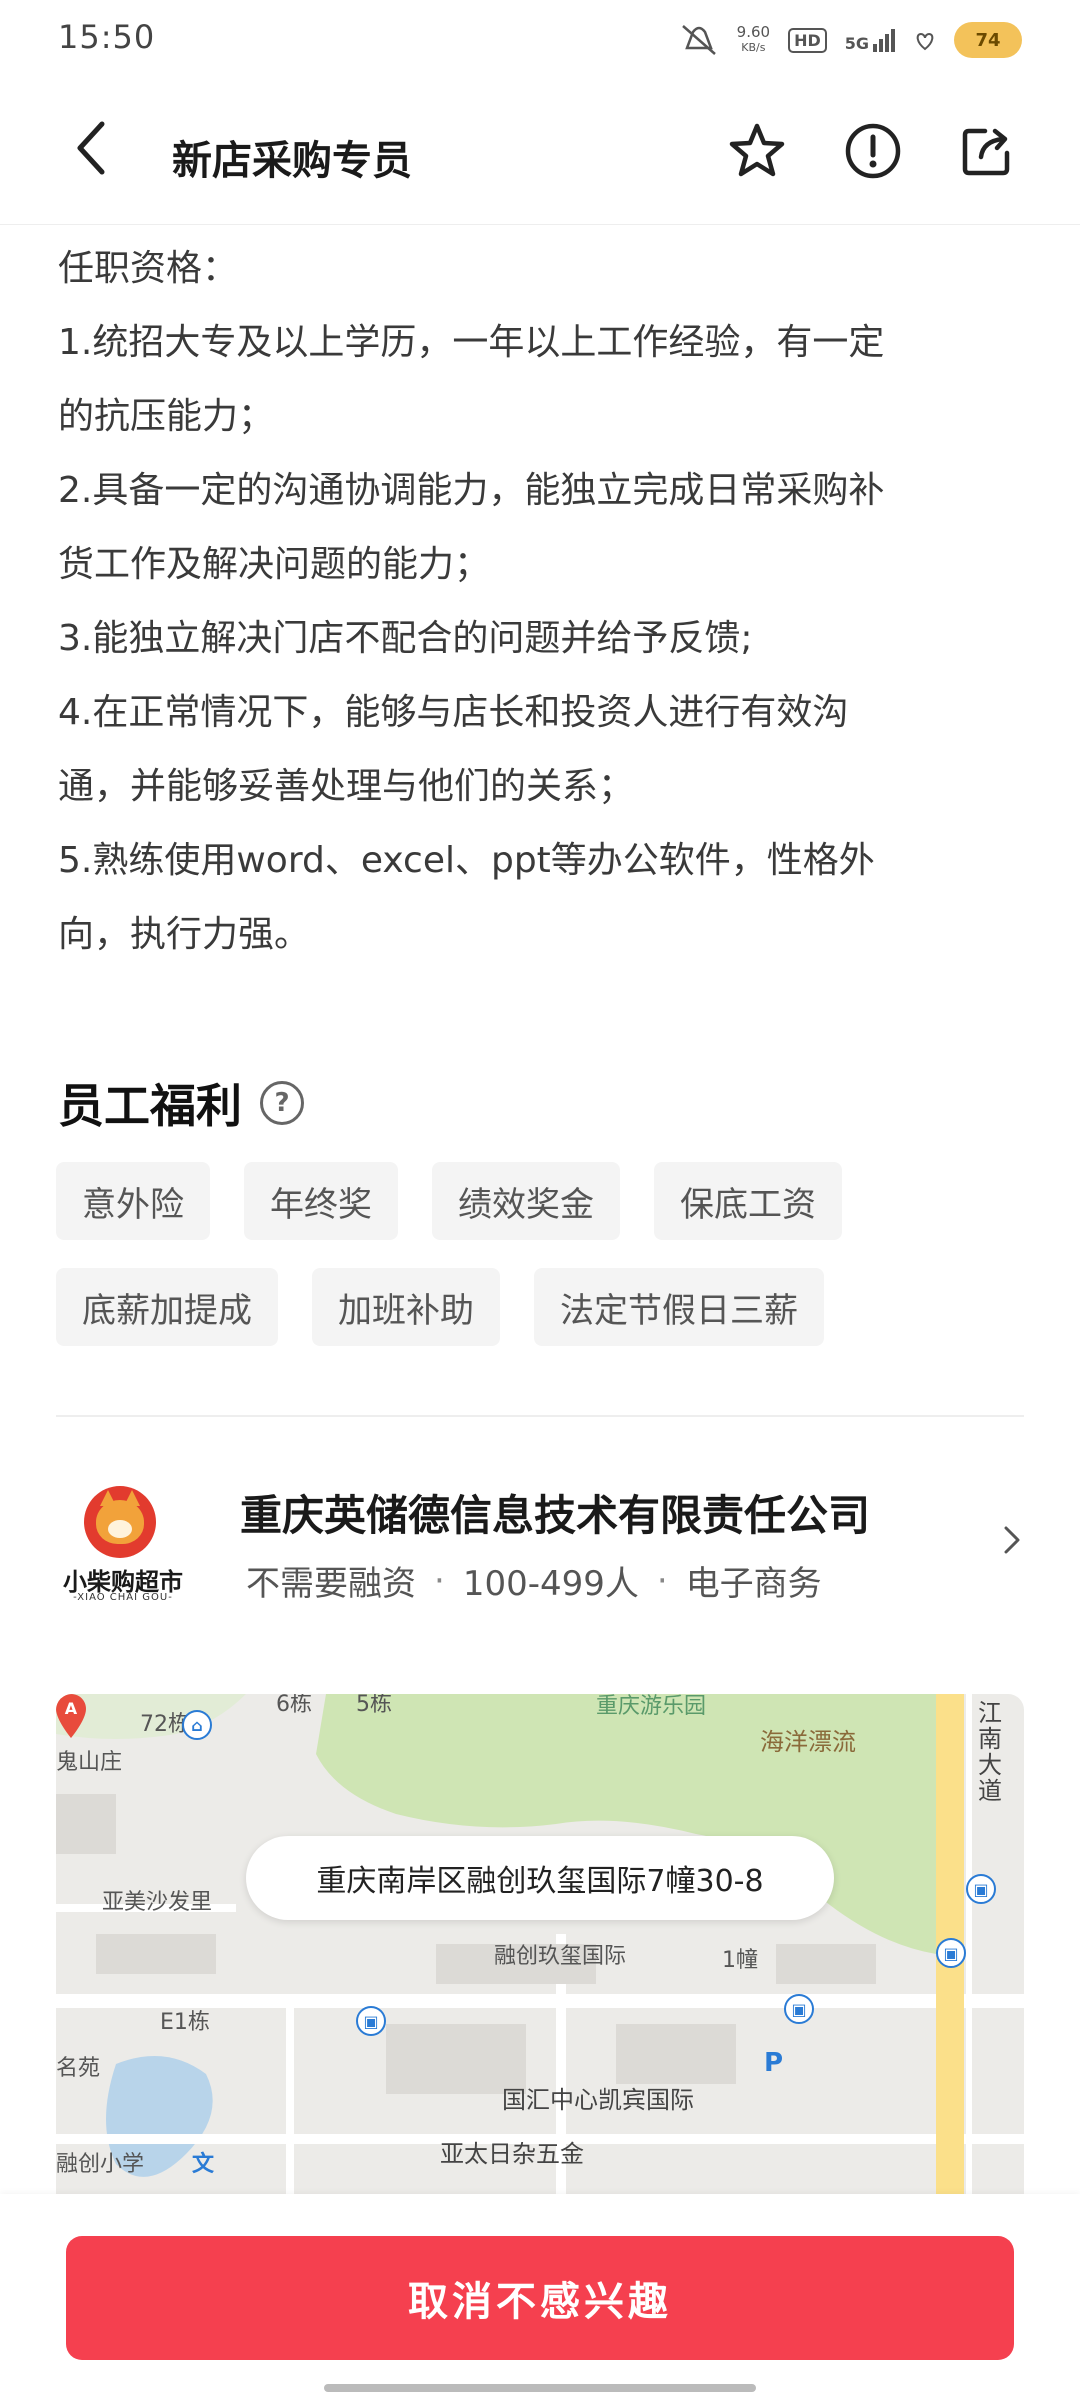  Describe the element at coordinates (406, 1307) in the screenshot. I see `benefit-tag: 加班补助` at that location.